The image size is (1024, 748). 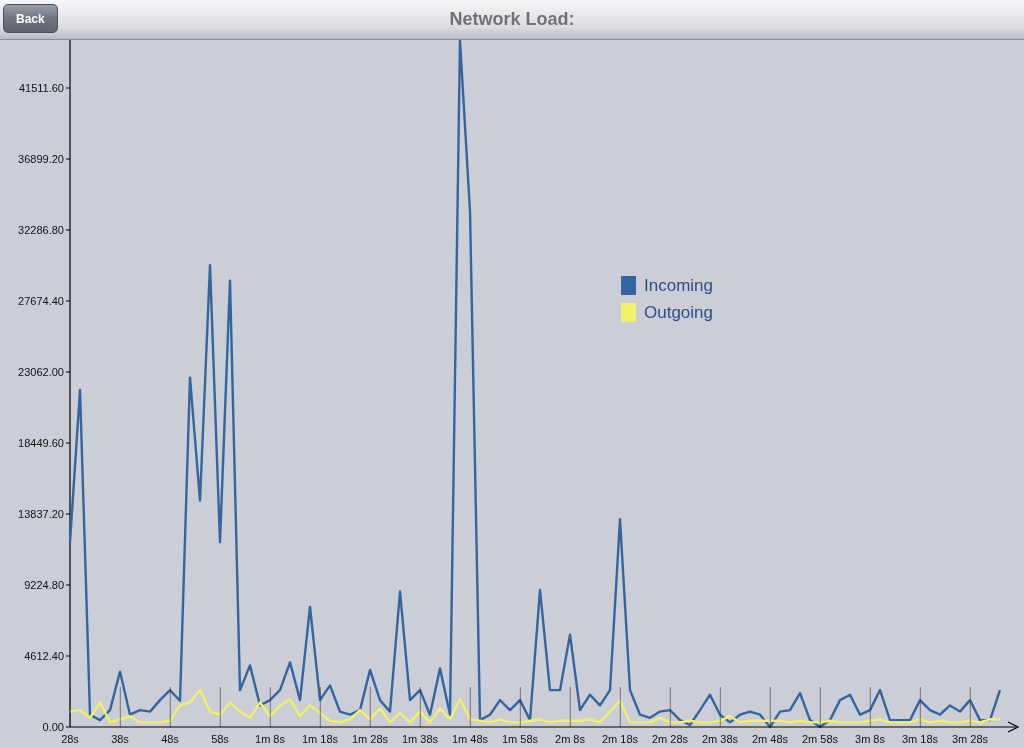 I want to click on x-tick-label: 38s, so click(x=120, y=739).